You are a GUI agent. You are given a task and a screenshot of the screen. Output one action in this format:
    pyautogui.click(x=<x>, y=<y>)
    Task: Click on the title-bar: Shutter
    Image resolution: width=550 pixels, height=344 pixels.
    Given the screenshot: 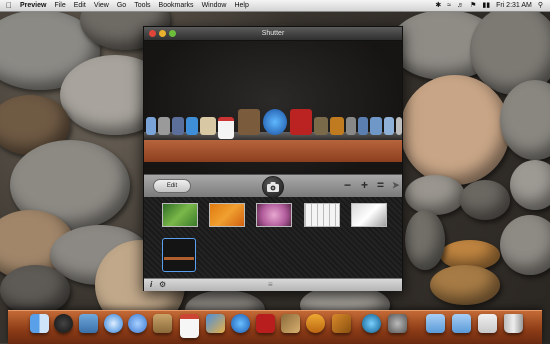 What is the action you would take?
    pyautogui.click(x=273, y=34)
    